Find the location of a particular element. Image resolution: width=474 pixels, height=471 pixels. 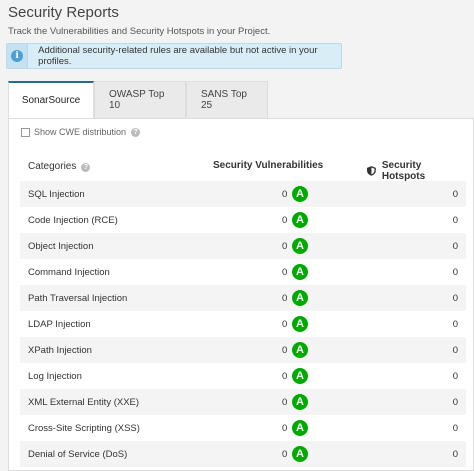

vulnerabilities-header: Security Vulnerabilities is located at coordinates (268, 165).